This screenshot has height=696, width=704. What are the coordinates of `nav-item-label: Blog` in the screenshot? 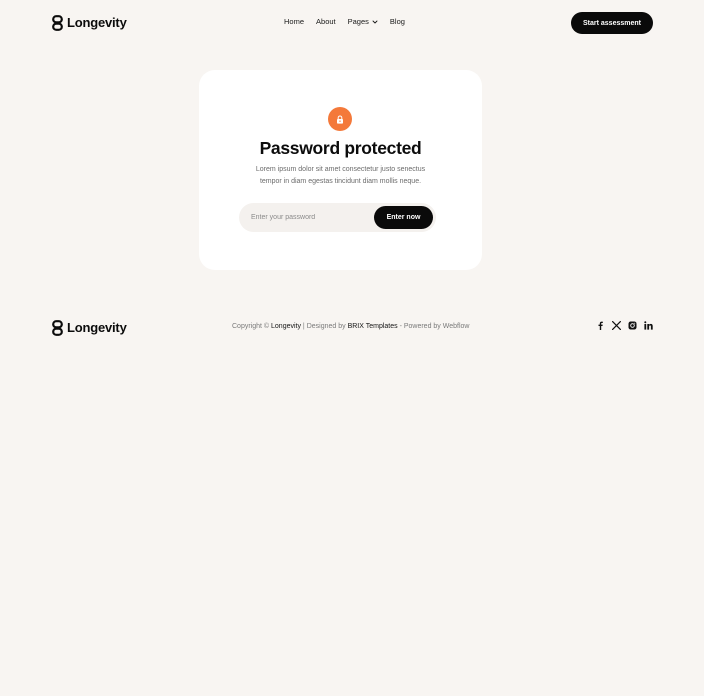 It's located at (397, 21).